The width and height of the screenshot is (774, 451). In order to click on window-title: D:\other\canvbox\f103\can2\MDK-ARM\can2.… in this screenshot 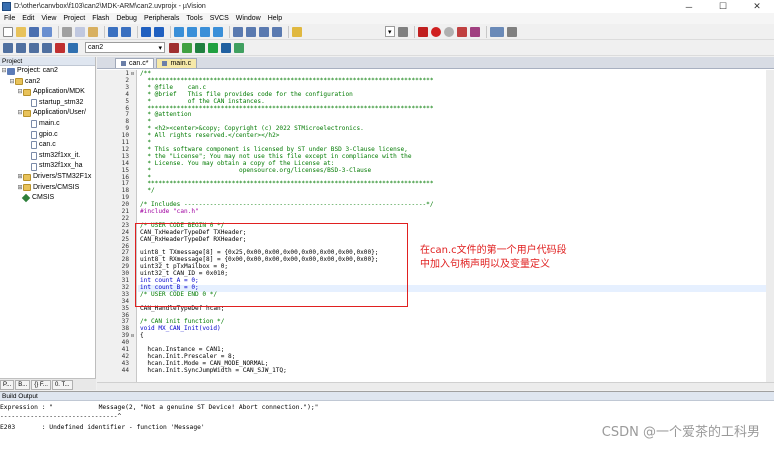, I will do `click(110, 6)`.